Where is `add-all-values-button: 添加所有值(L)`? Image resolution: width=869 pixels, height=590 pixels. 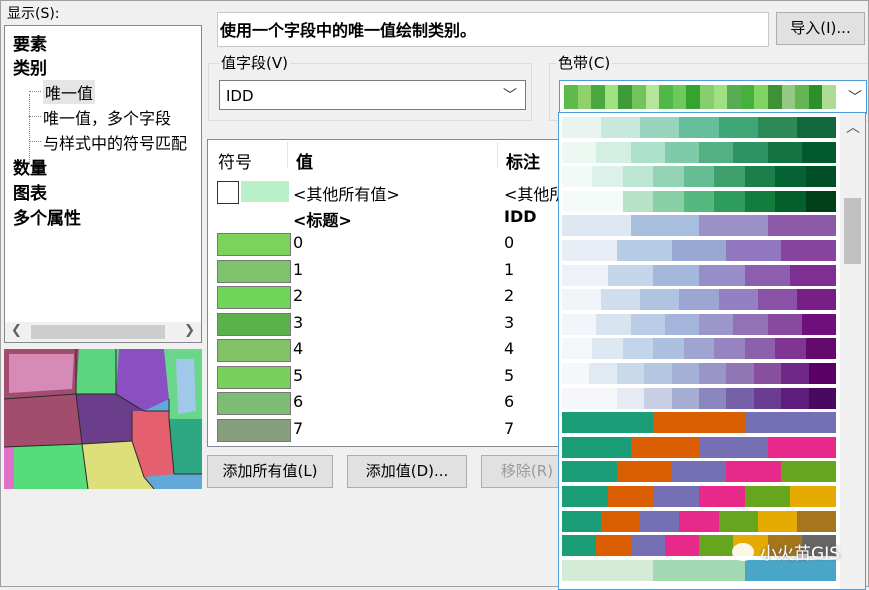 add-all-values-button: 添加所有值(L) is located at coordinates (270, 471).